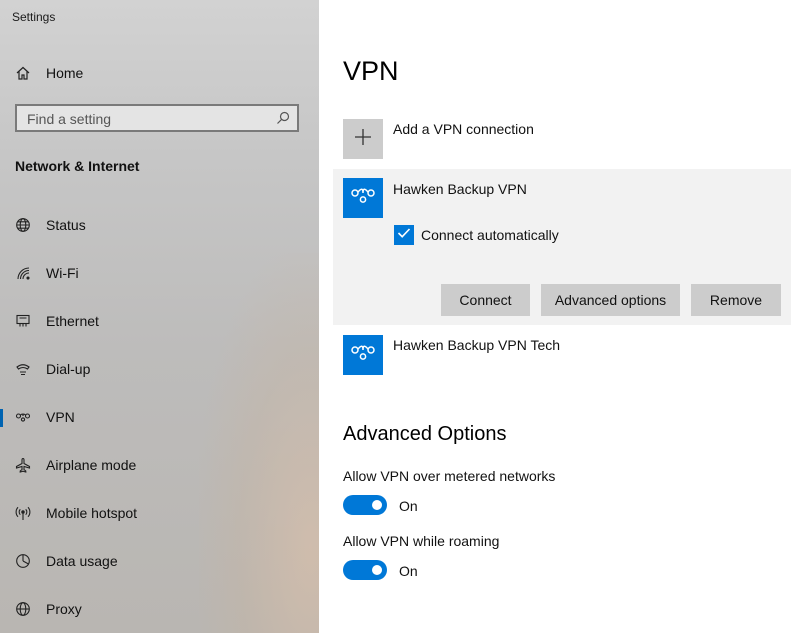  I want to click on home-icon, so click(23, 73).